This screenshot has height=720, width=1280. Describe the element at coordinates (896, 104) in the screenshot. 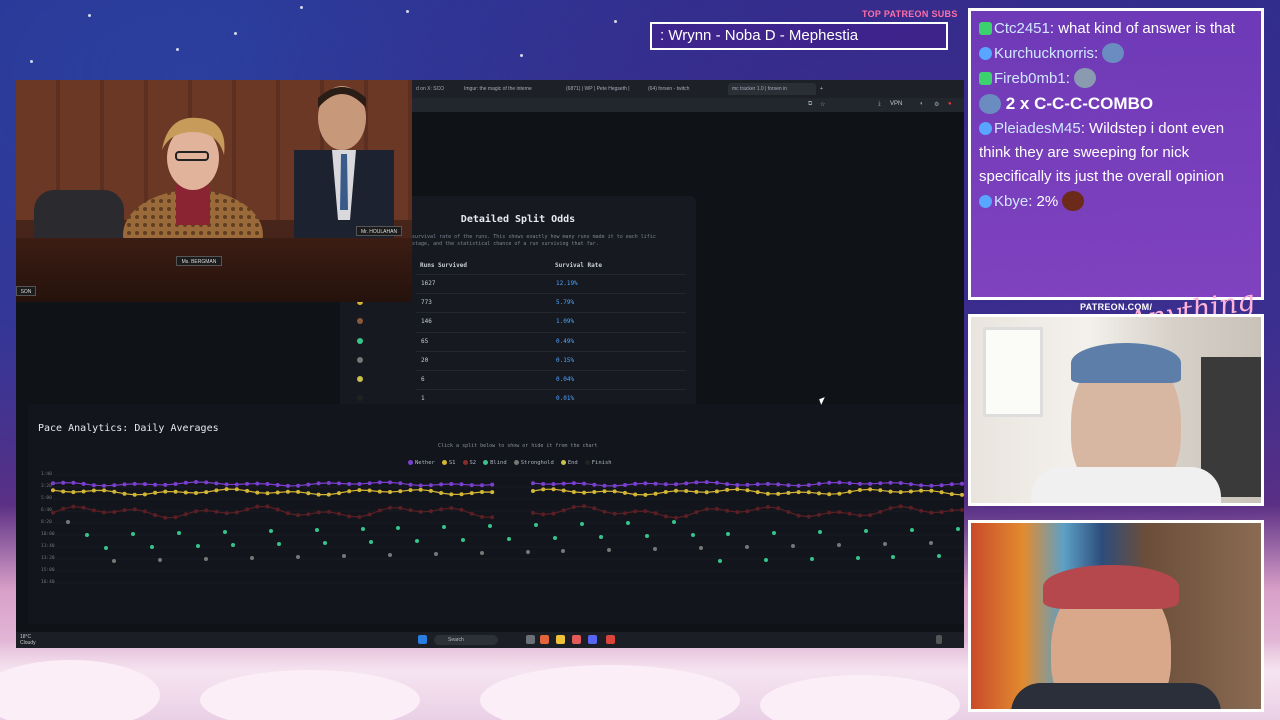

I see `vpn-badge: VPN` at that location.